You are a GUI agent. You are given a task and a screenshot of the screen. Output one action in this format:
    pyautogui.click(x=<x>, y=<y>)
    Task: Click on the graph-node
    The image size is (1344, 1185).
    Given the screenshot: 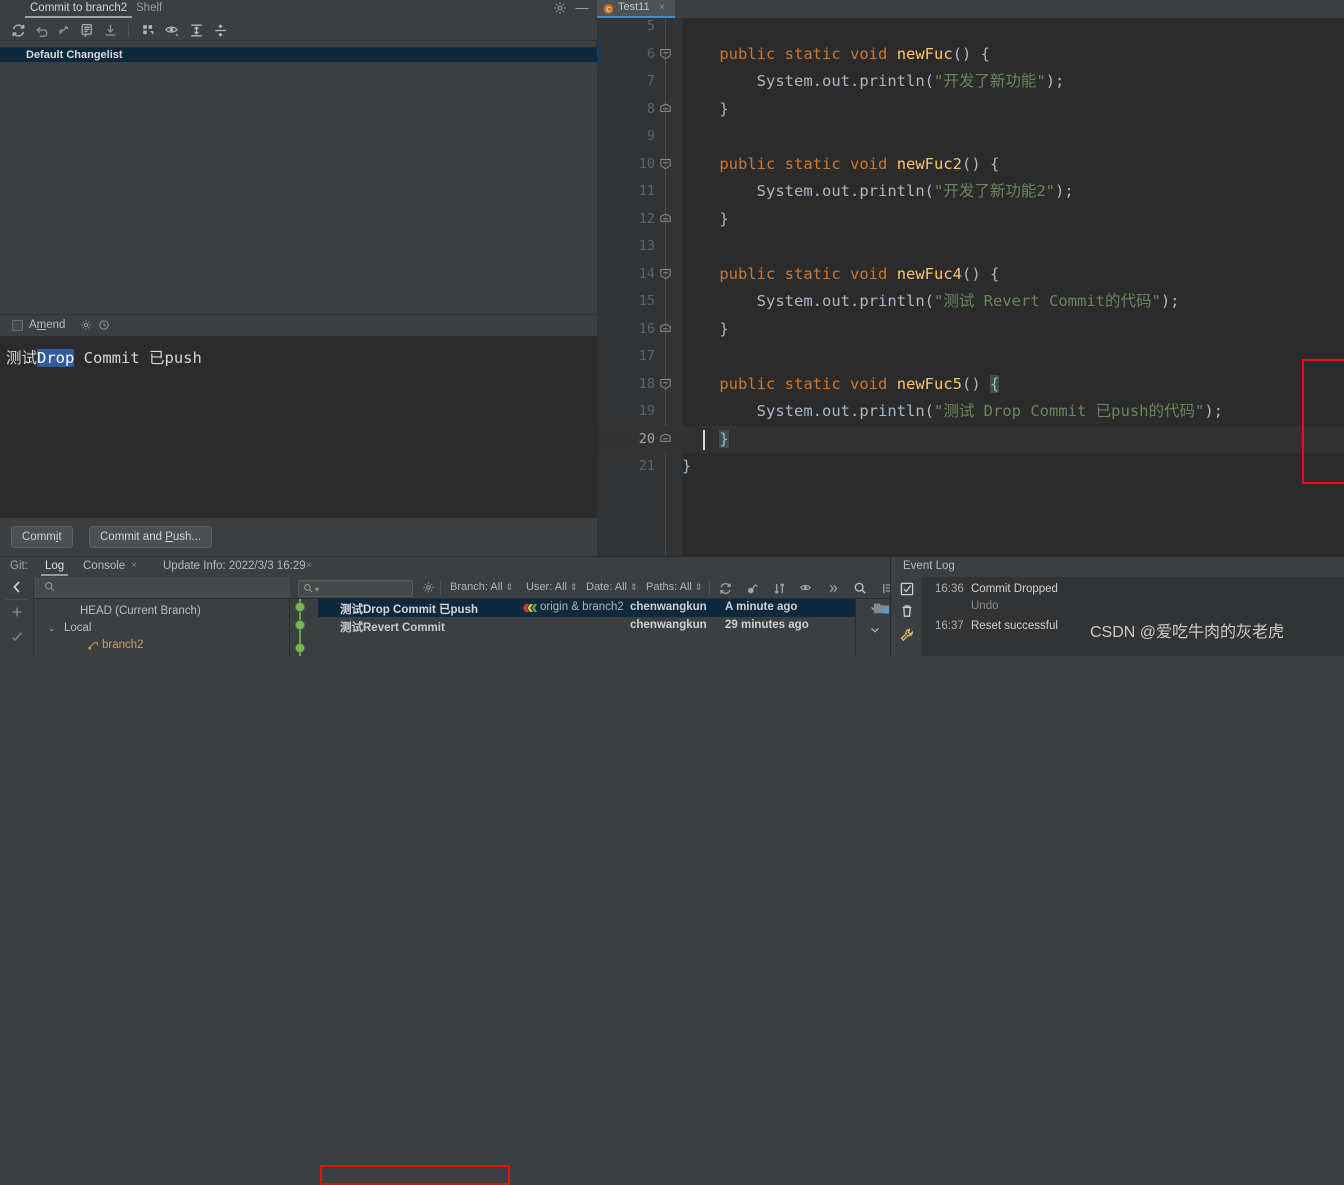 What is the action you would take?
    pyautogui.click(x=300, y=648)
    